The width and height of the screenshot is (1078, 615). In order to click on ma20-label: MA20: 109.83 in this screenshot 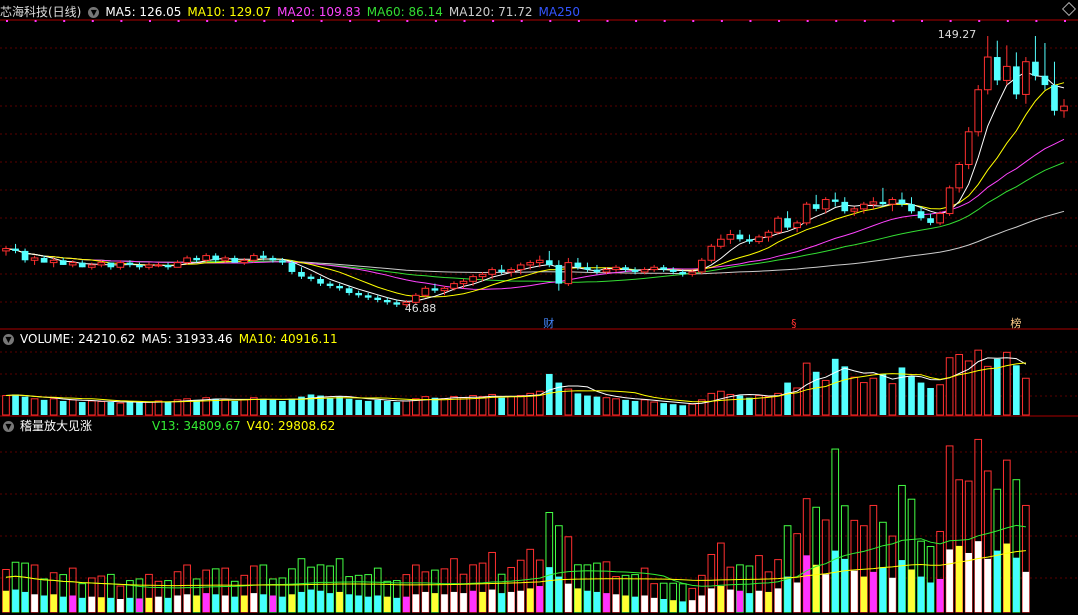, I will do `click(319, 12)`.